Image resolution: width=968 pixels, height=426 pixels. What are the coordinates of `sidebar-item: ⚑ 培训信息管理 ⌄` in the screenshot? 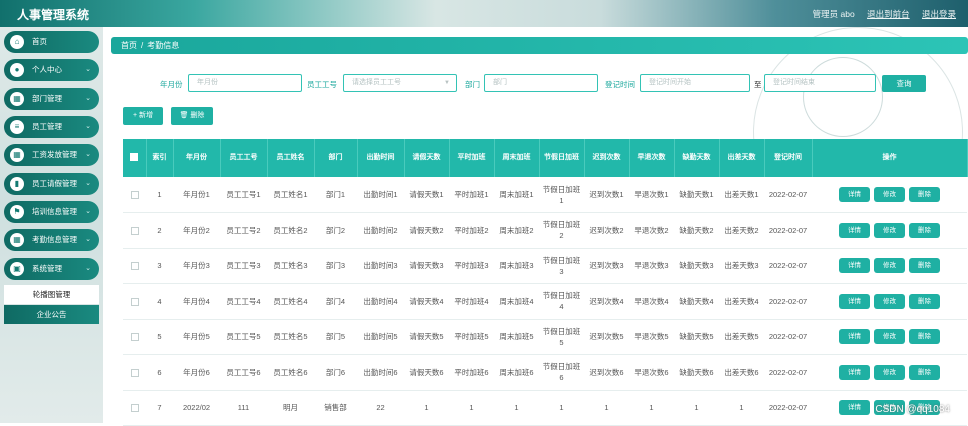 It's located at (51, 212).